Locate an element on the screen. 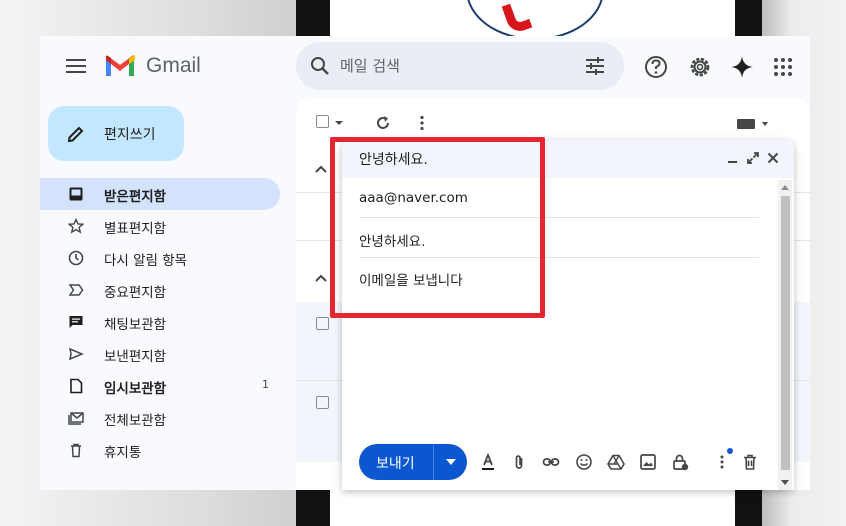 This screenshot has height=526, width=846. sidebar-item-label: 채팅보관함 is located at coordinates (135, 325).